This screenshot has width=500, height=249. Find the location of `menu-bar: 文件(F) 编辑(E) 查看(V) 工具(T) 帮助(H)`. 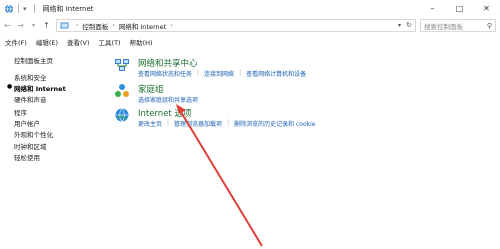

menu-bar: 文件(F) 编辑(E) 查看(V) 工具(T) 帮助(H) is located at coordinates (250, 41).